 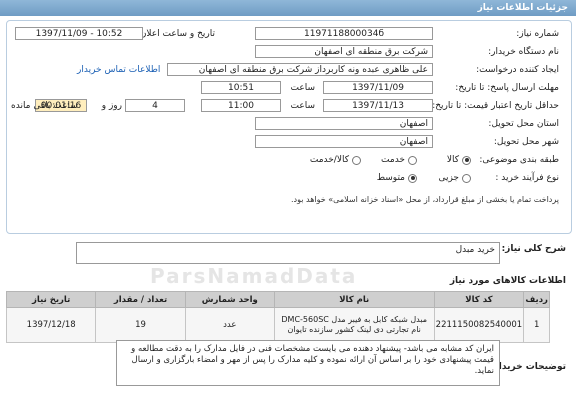 What do you see at coordinates (344, 123) in the screenshot?
I see `province-field: اصفهان` at bounding box center [344, 123].